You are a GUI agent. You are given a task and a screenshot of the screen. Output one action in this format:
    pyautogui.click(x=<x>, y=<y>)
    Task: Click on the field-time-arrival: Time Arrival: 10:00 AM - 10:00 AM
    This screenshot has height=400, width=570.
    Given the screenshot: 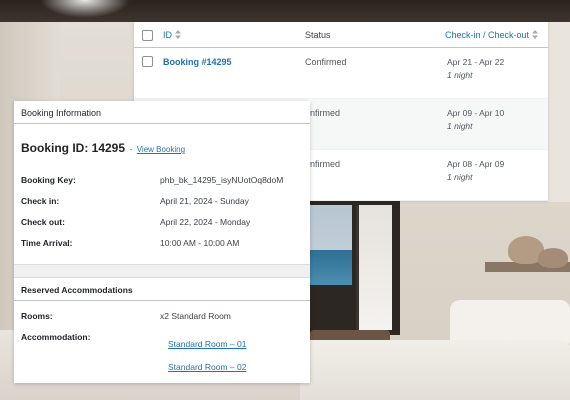 What is the action you would take?
    pyautogui.click(x=162, y=244)
    